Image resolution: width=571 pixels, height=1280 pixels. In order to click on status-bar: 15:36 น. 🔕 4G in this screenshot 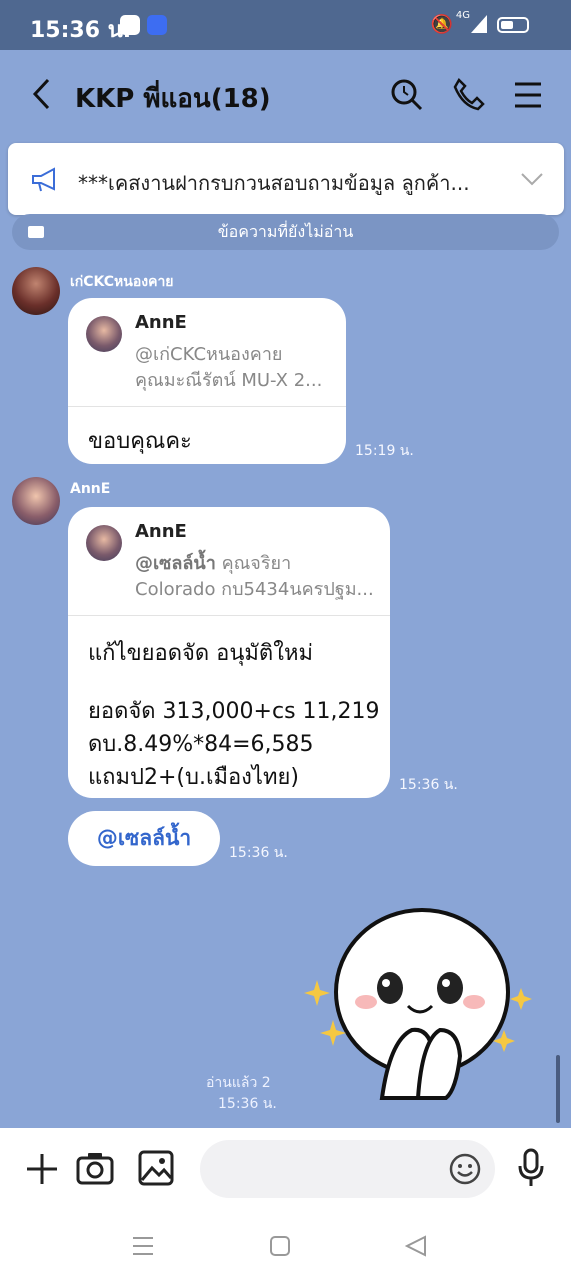, I will do `click(285, 25)`.